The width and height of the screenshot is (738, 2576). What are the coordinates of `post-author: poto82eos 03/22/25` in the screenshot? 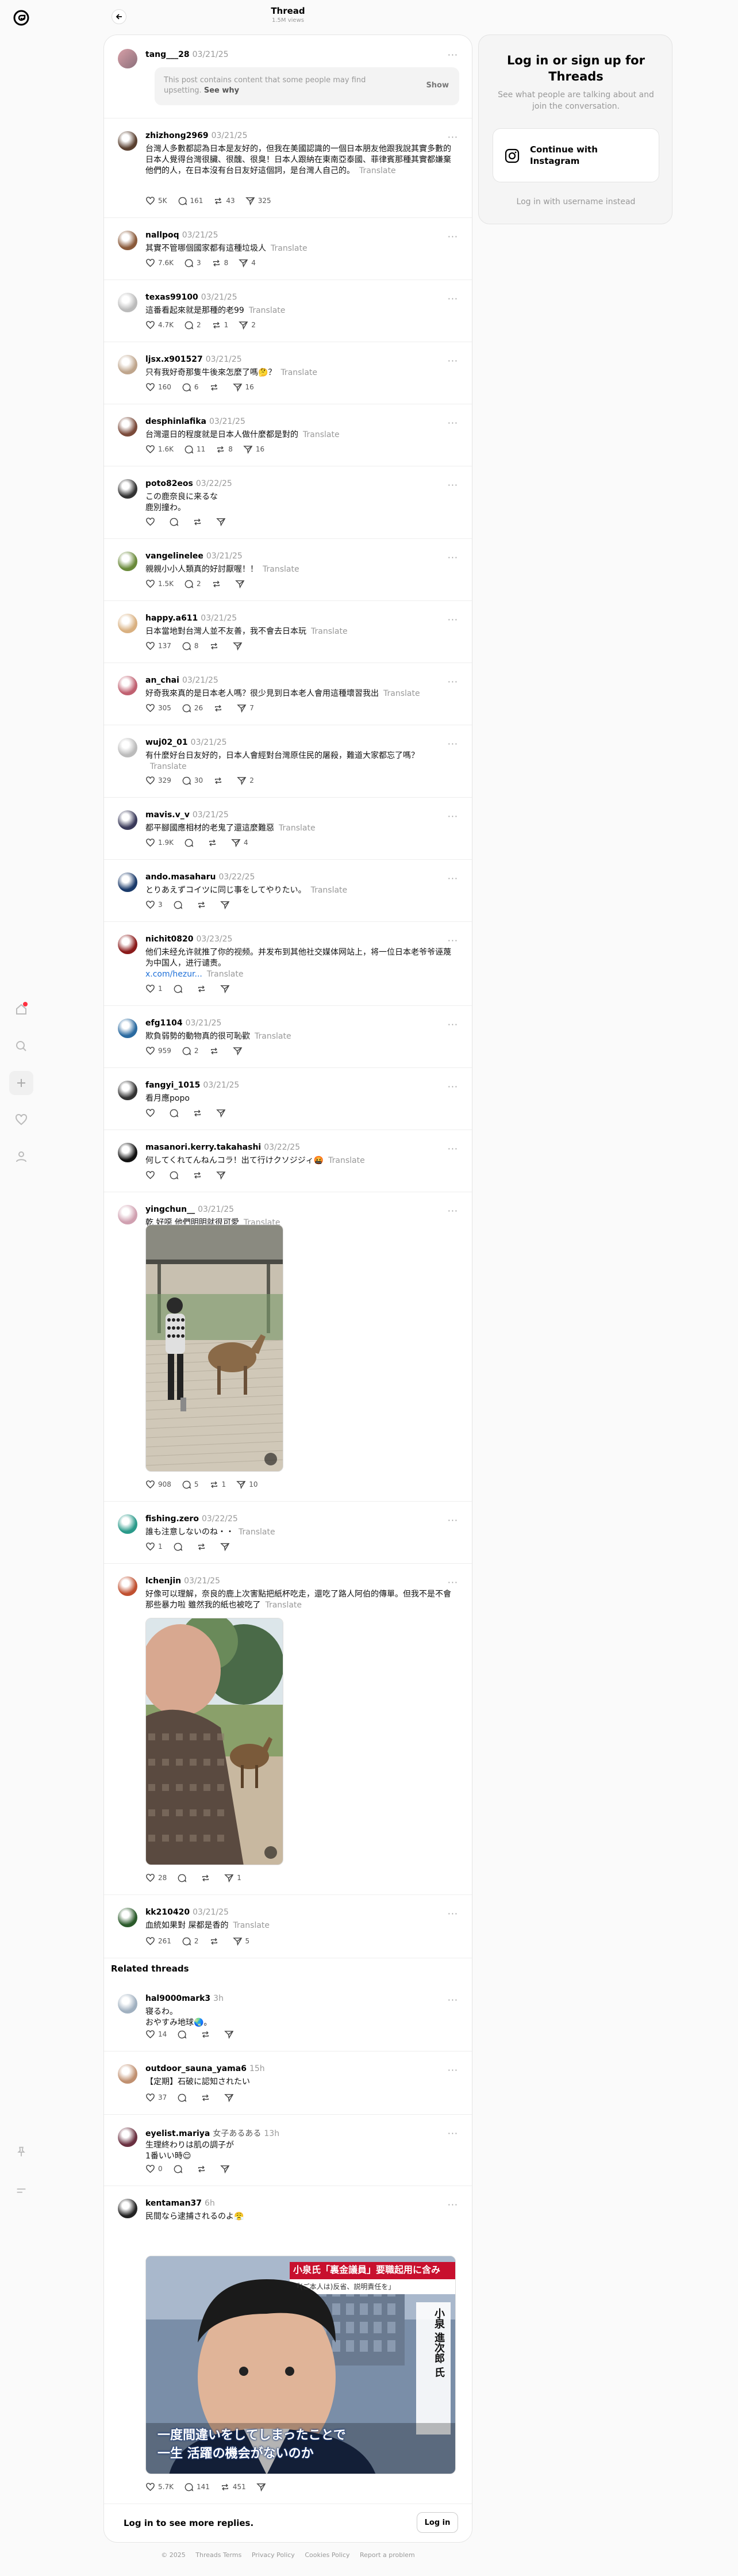 It's located at (188, 483).